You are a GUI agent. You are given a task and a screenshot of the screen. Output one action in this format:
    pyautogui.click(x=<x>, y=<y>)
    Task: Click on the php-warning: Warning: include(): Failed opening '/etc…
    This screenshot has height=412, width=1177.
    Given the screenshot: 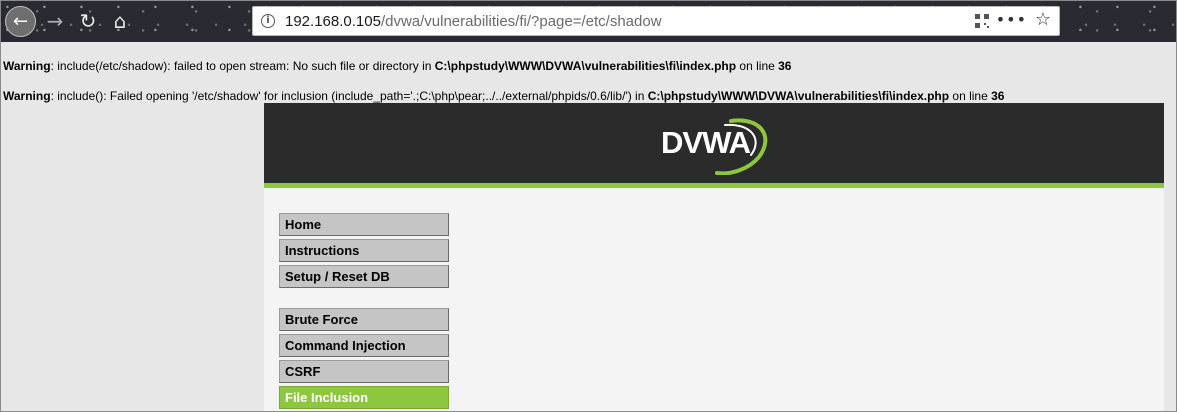 What is the action you would take?
    pyautogui.click(x=503, y=96)
    